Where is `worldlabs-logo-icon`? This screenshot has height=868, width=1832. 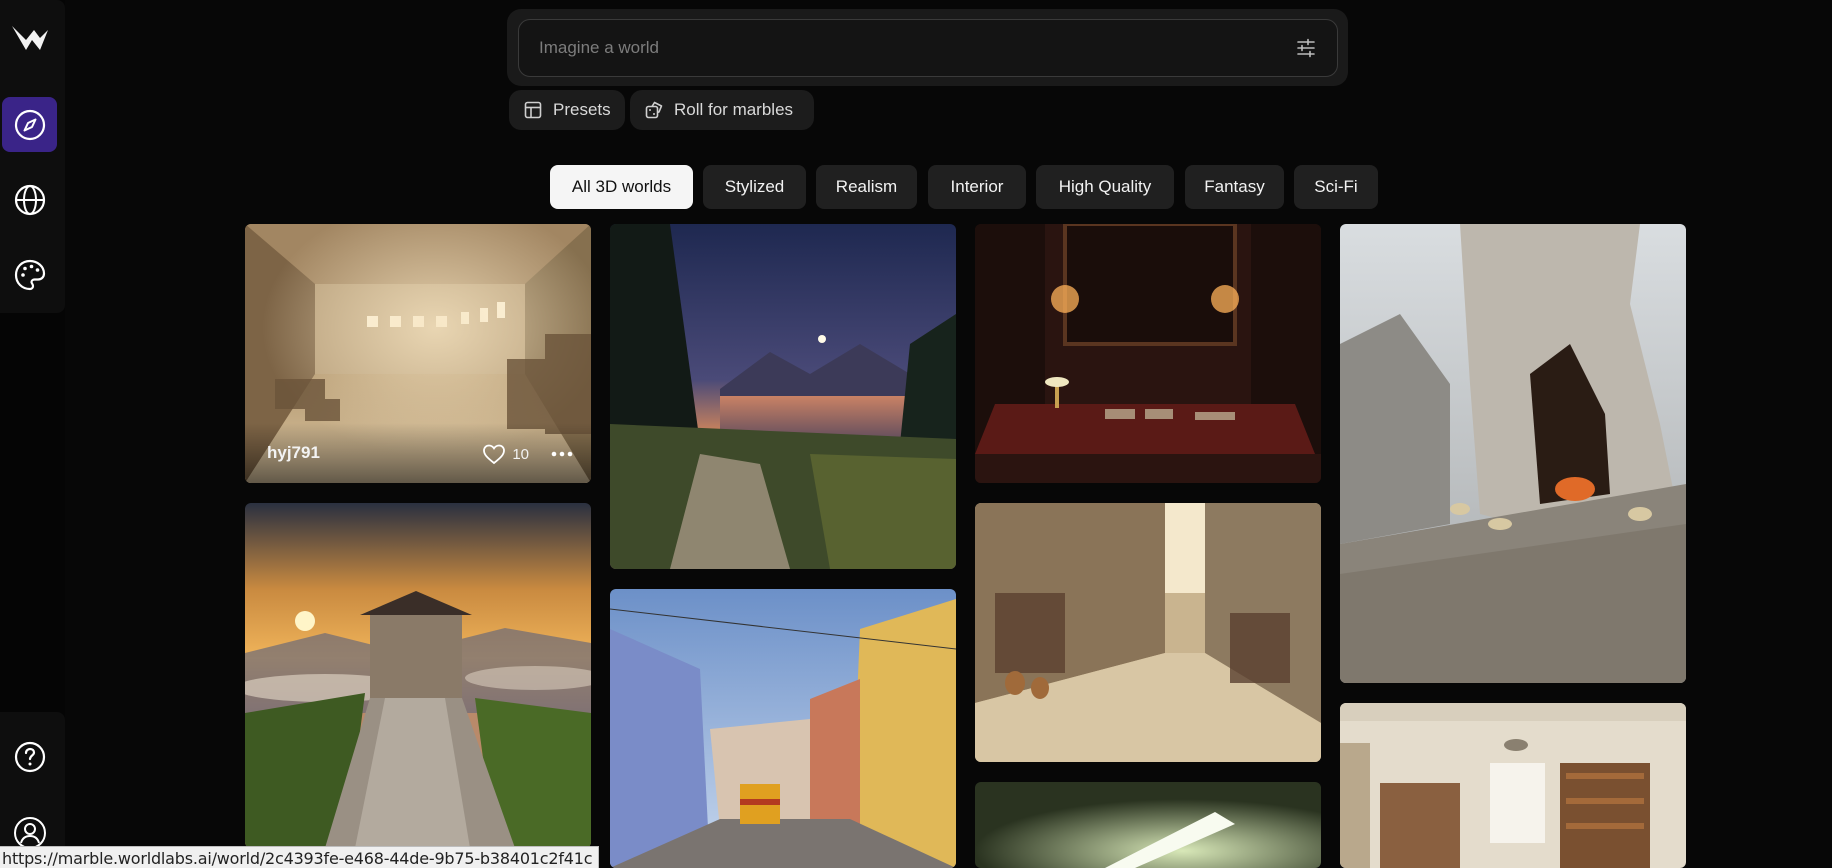
worldlabs-logo-icon is located at coordinates (30, 36).